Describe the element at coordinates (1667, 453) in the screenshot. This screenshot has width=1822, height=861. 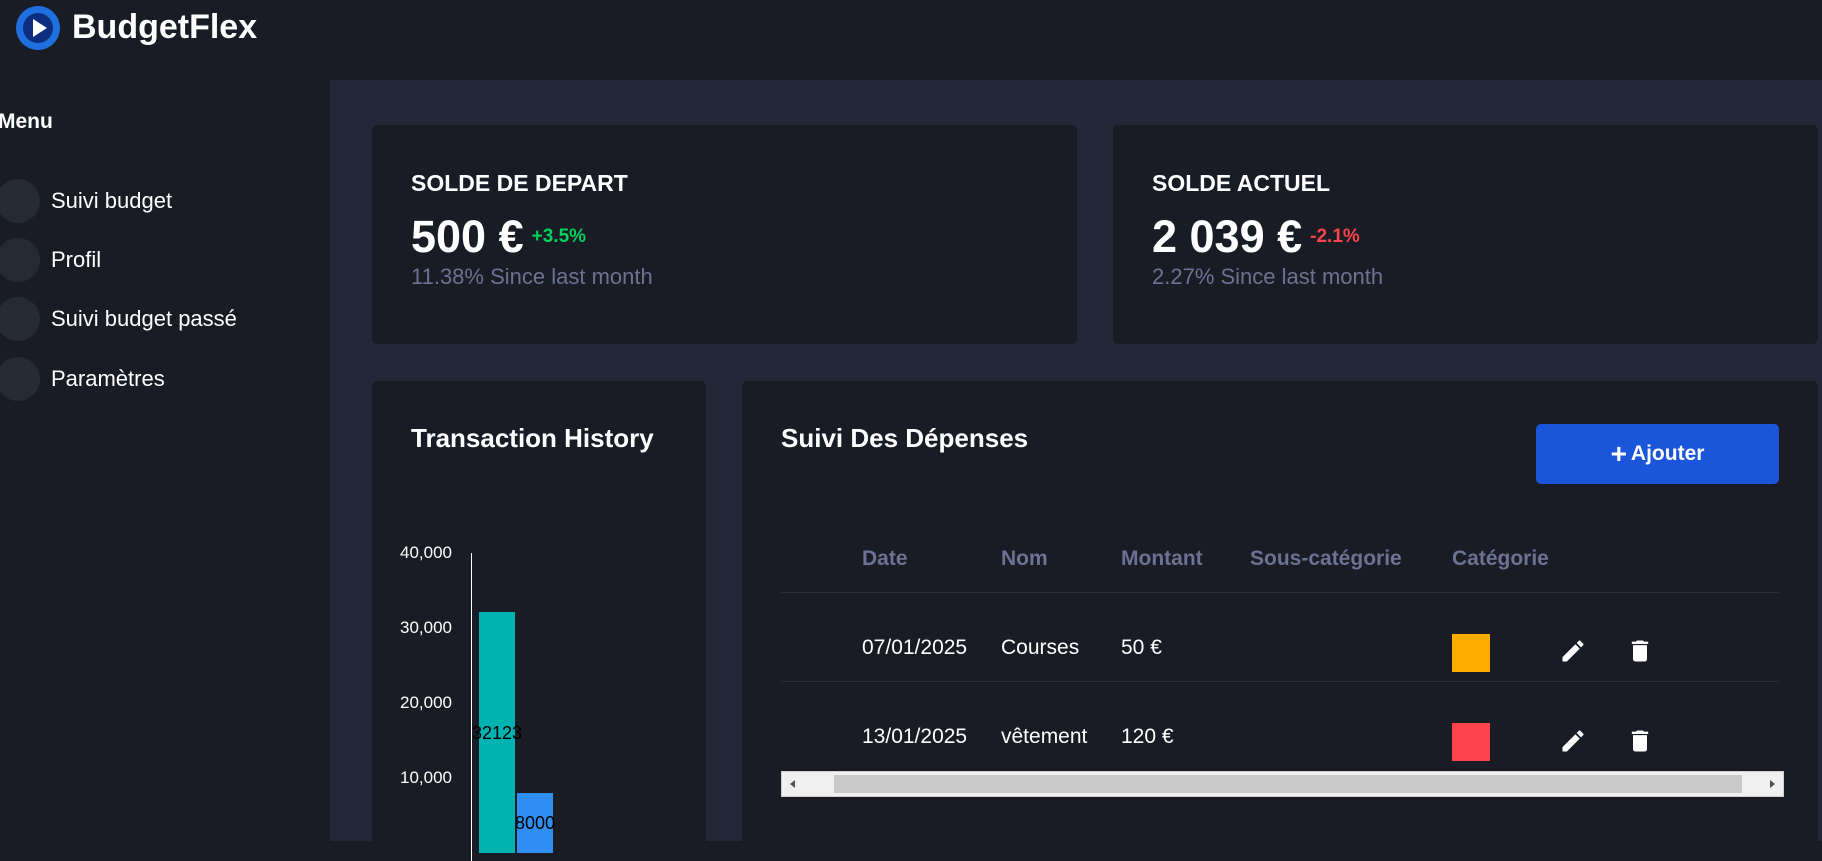
I see `add-button-label: Ajouter` at that location.